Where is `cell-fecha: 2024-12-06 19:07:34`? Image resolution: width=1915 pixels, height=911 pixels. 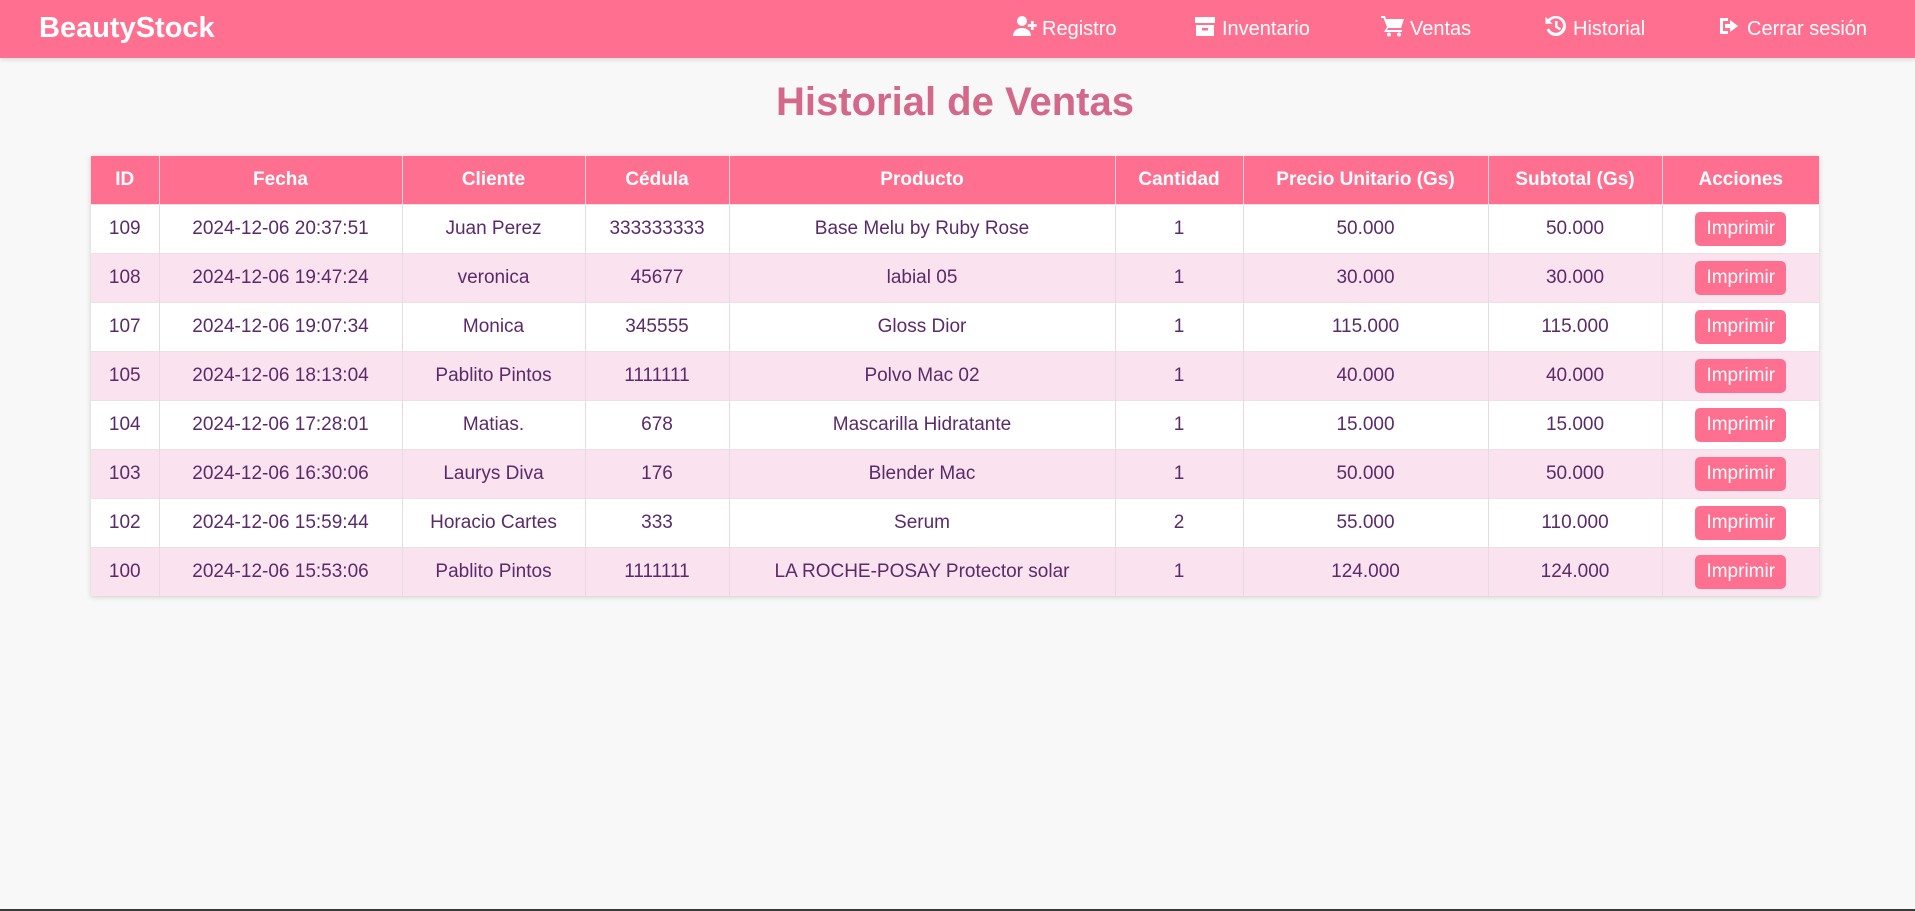 cell-fecha: 2024-12-06 19:07:34 is located at coordinates (281, 326).